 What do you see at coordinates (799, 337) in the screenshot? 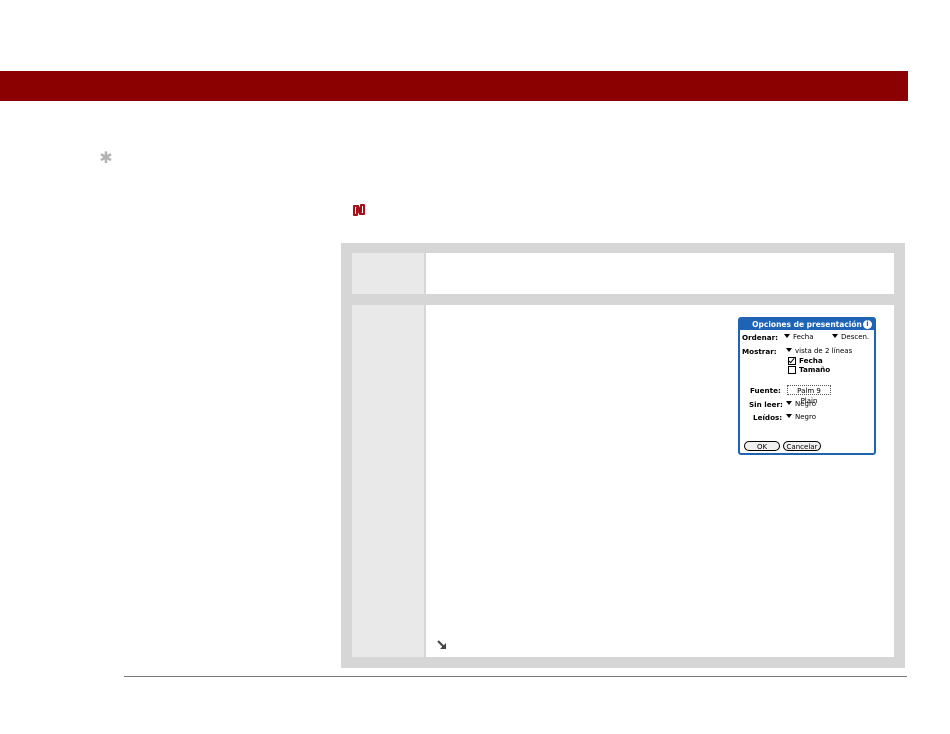
I see `ordenar-select: Fecha` at bounding box center [799, 337].